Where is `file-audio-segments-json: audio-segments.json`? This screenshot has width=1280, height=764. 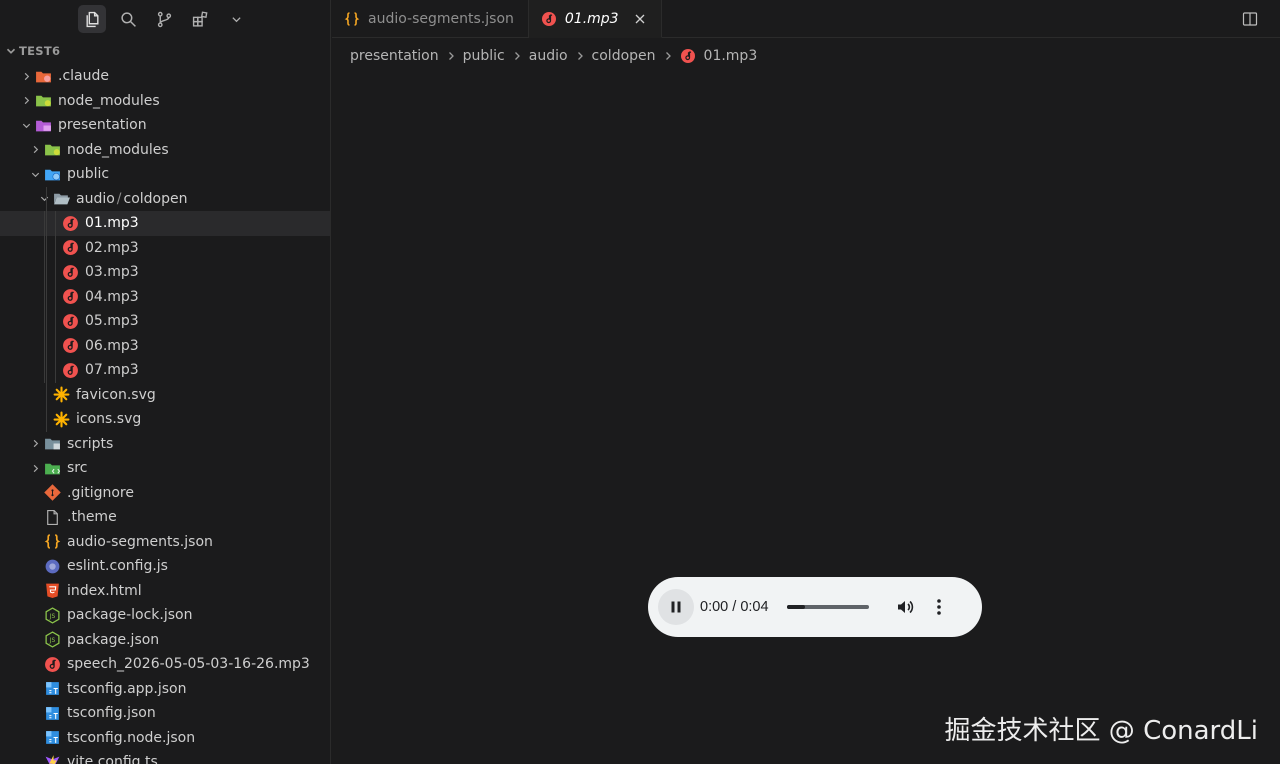
file-audio-segments-json: audio-segments.json is located at coordinates (165, 542).